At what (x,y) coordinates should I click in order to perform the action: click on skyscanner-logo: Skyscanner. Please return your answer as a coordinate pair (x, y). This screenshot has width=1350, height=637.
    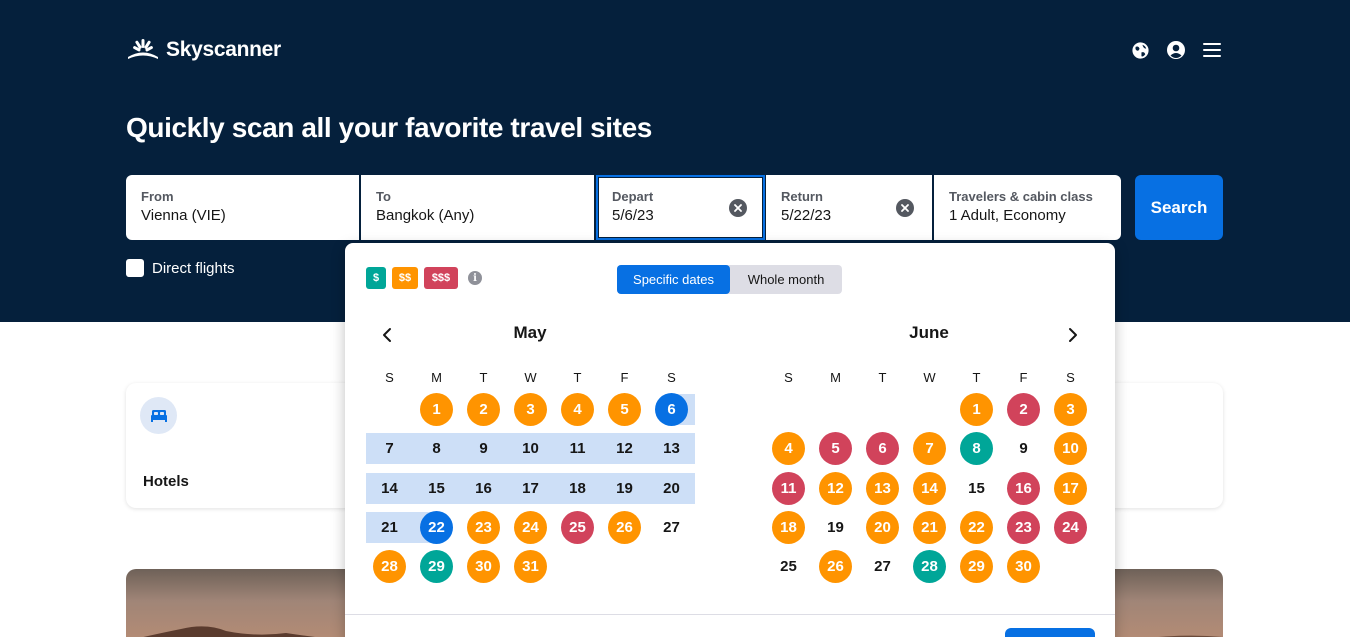
    Looking at the image, I should click on (203, 50).